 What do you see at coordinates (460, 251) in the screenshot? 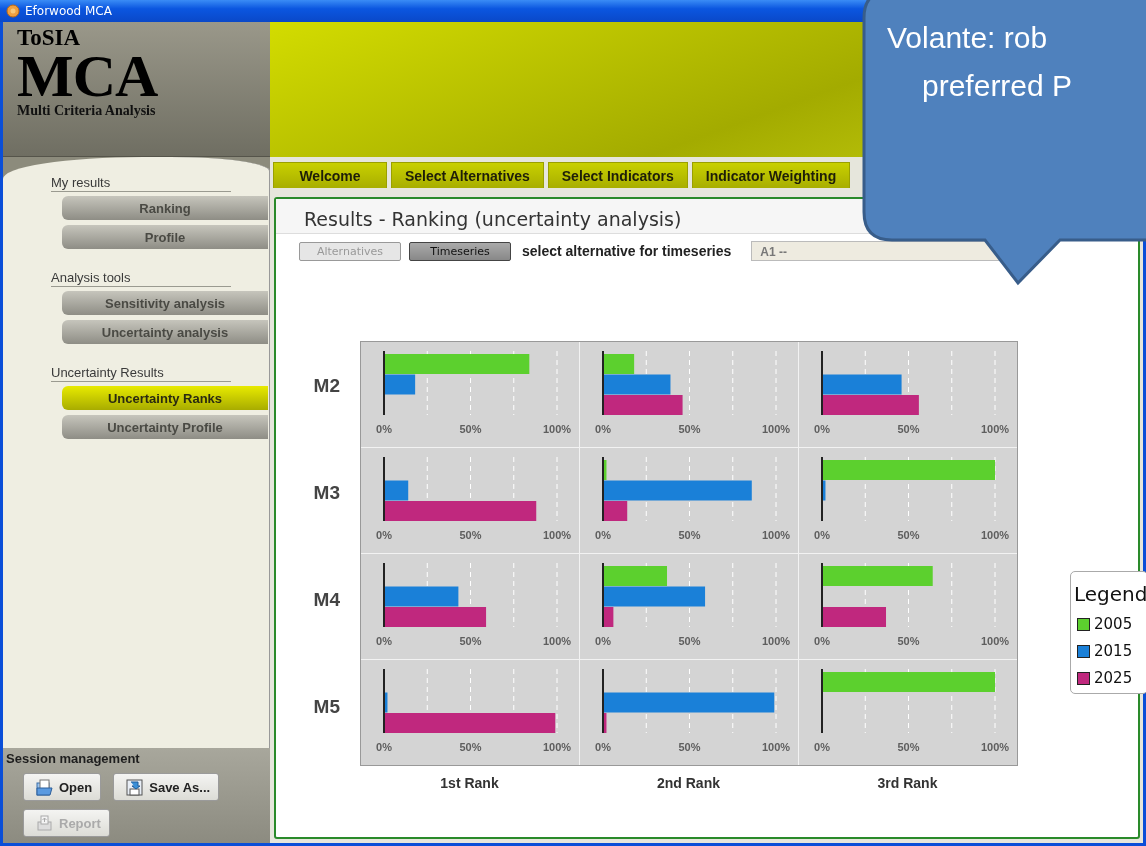
I see `toggle-button: Timeseries` at bounding box center [460, 251].